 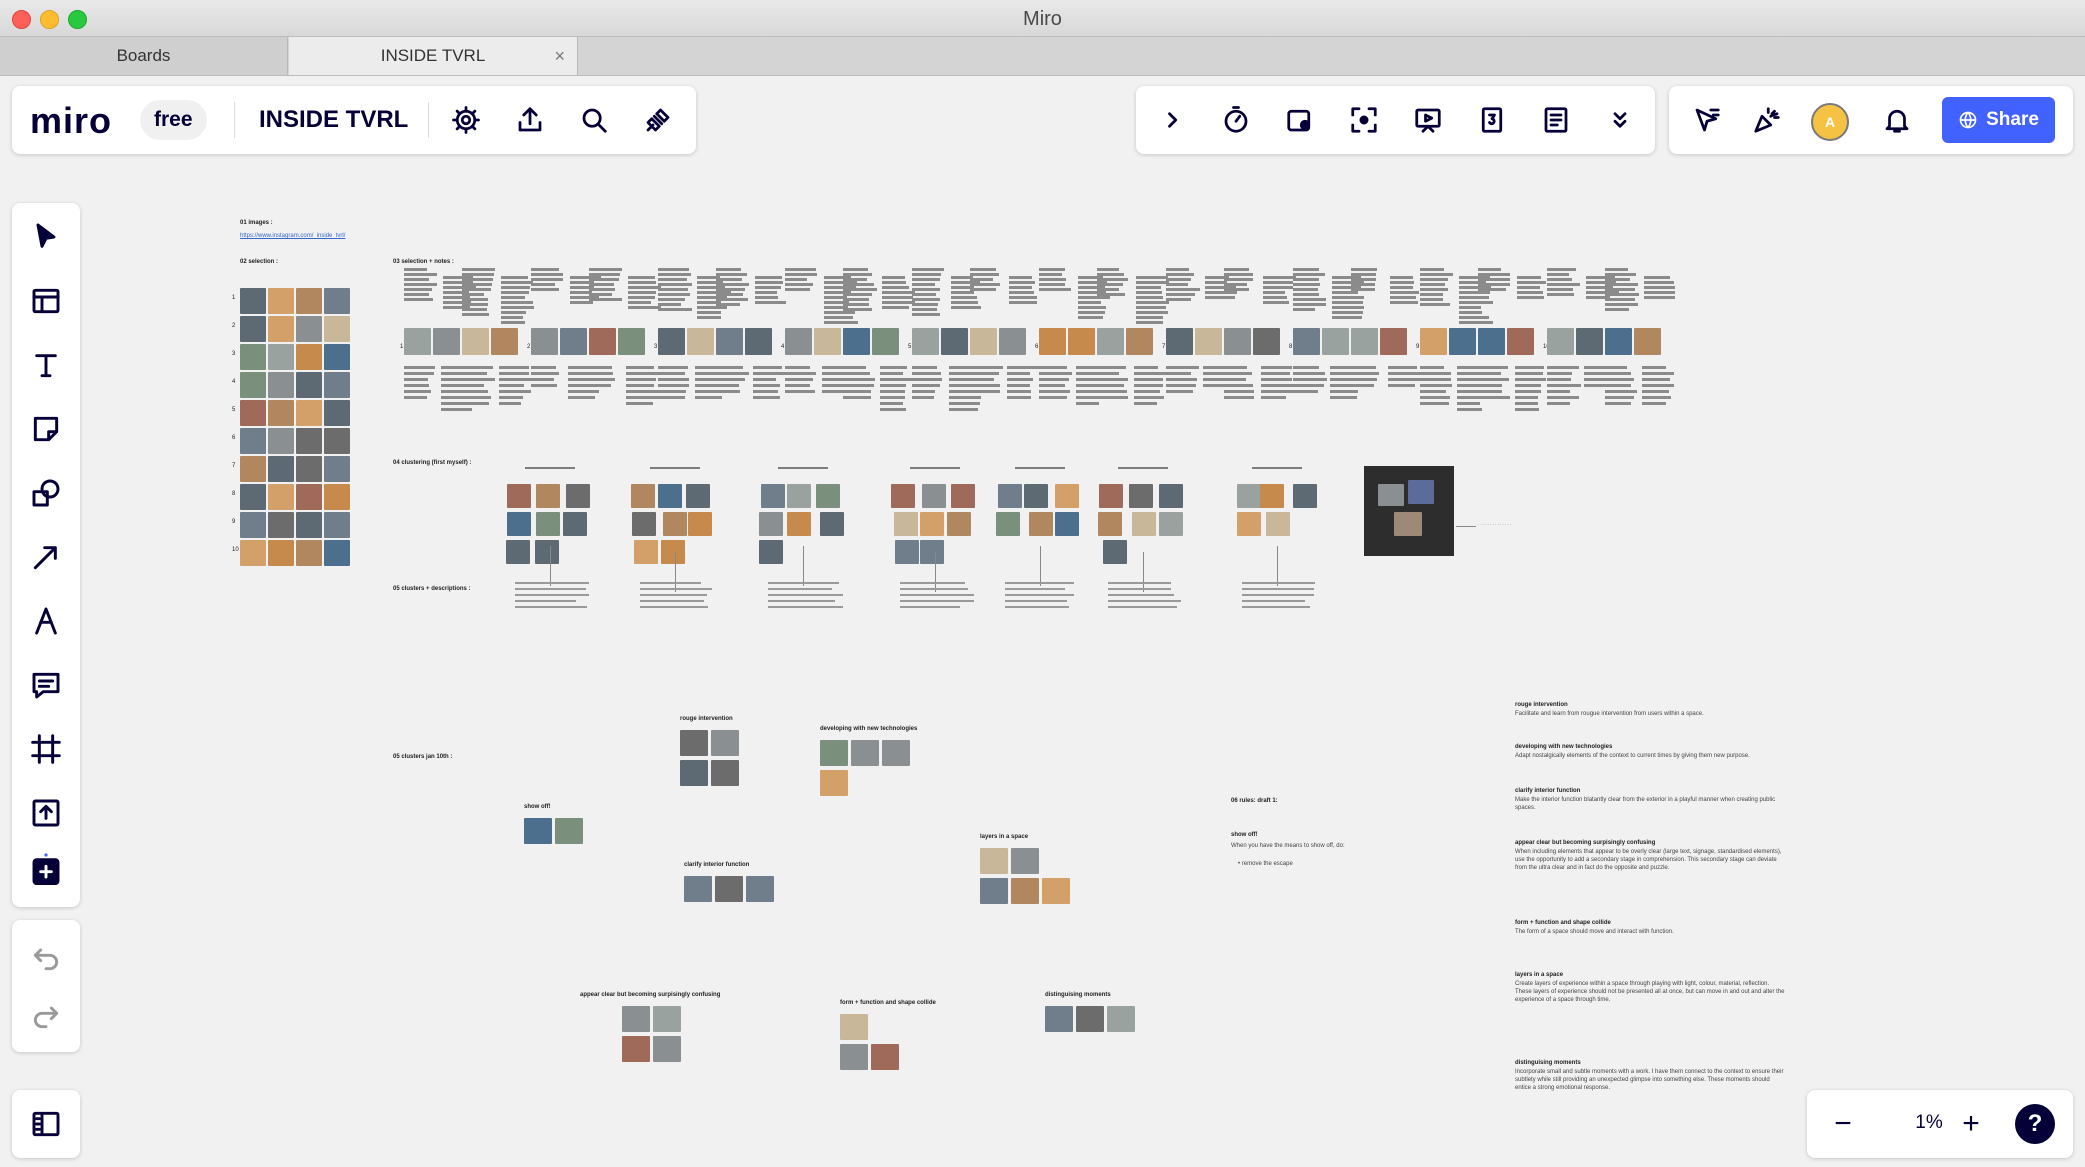 I want to click on sticky-note-icon, so click(x=46, y=429).